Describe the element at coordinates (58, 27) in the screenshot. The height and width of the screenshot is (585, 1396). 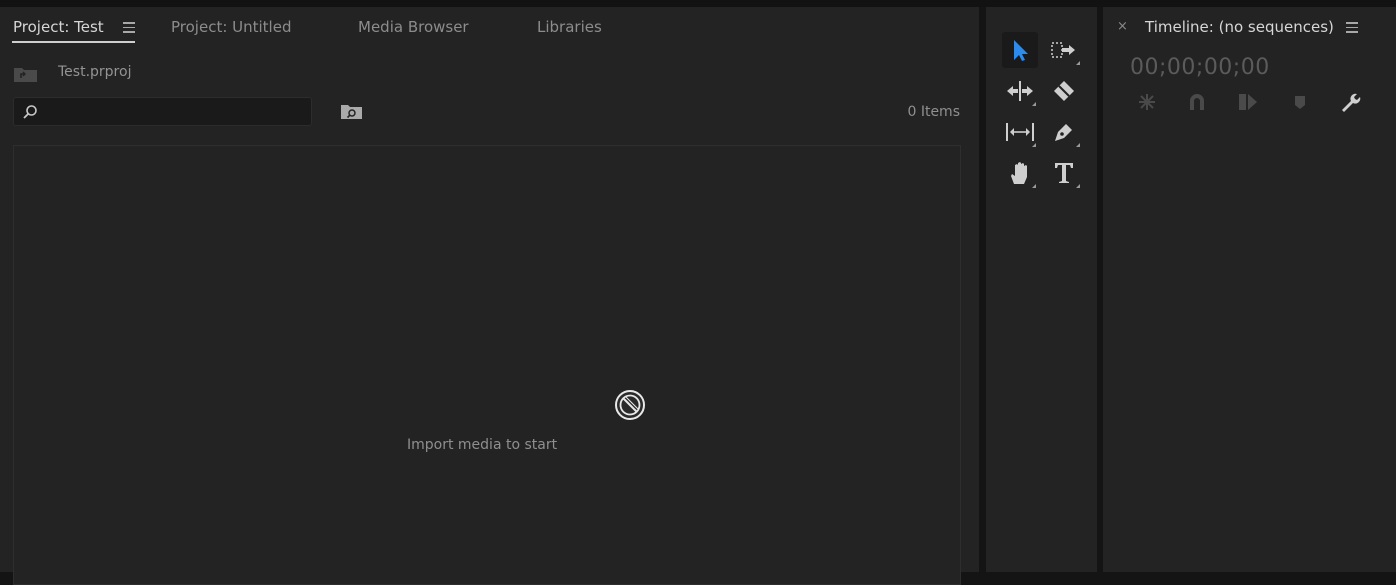
I see `tab-project-test: Project: Test` at that location.